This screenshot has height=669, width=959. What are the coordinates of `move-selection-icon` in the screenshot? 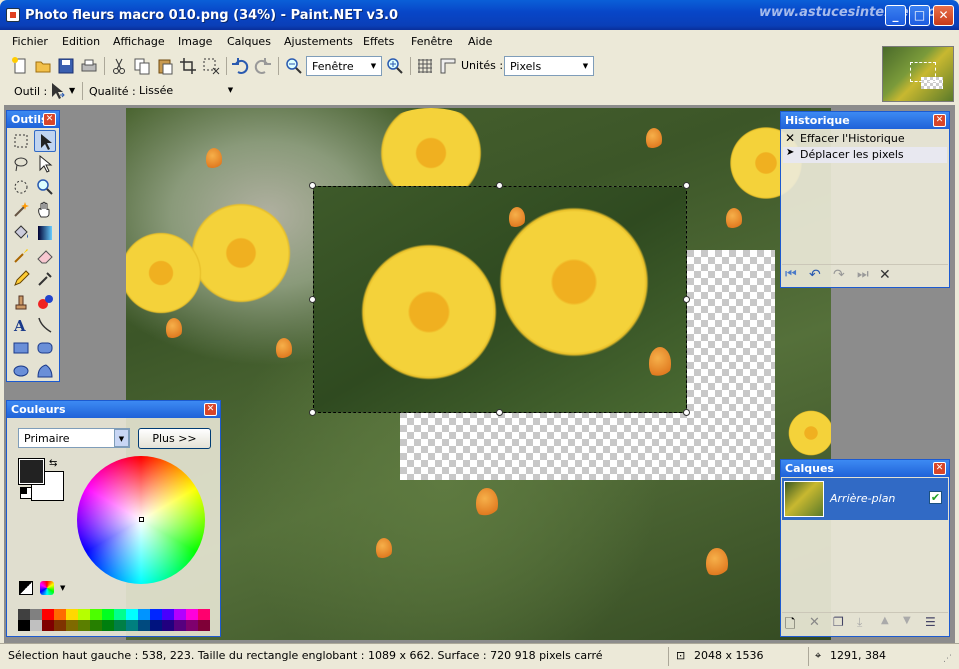 It's located at (45, 141).